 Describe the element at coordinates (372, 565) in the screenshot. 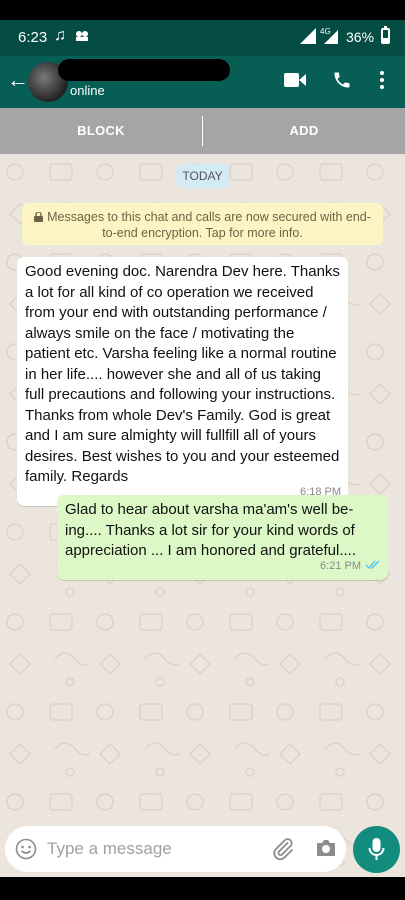

I see `double-check-icon` at that location.